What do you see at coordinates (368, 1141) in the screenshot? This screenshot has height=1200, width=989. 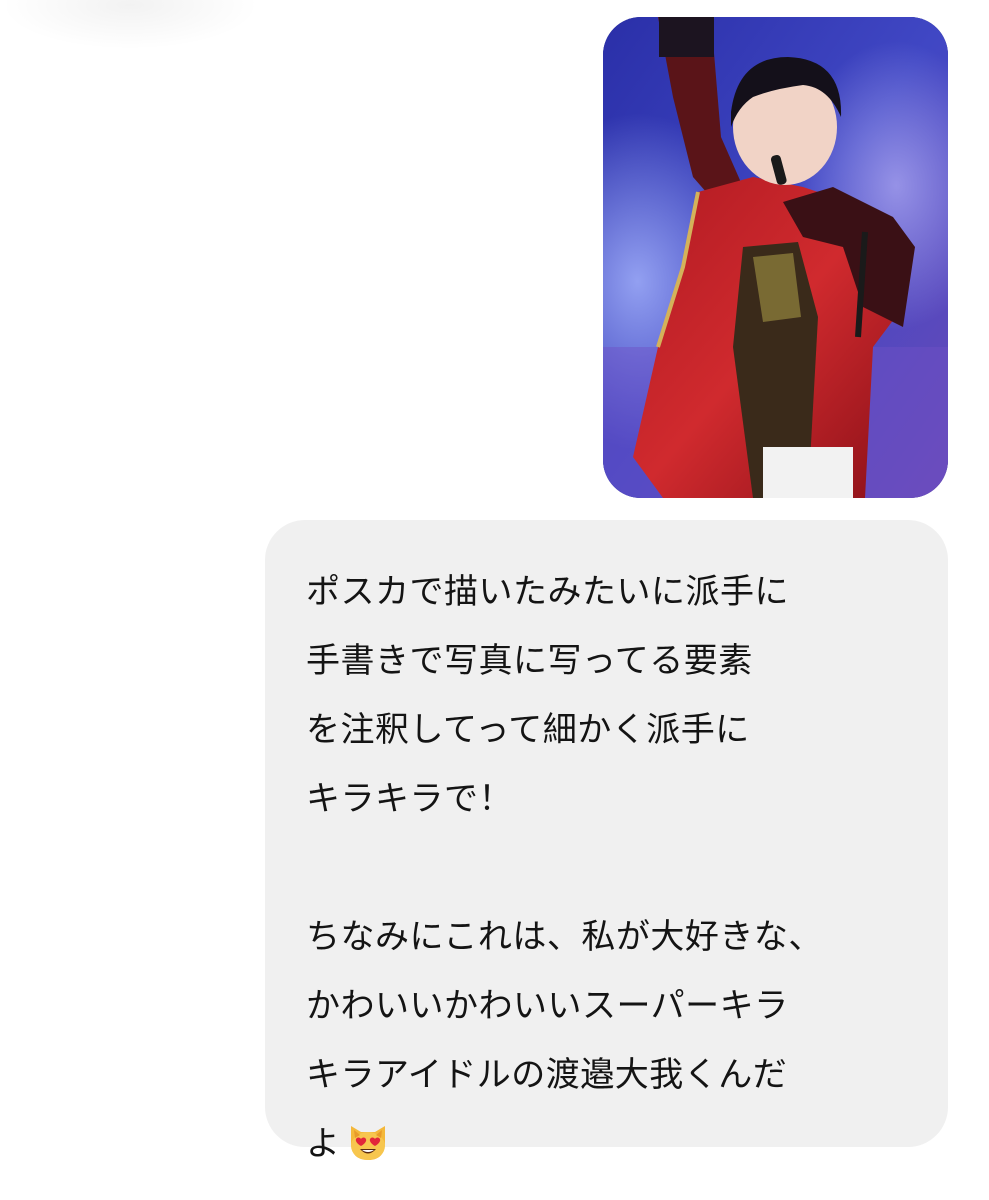 I see `heart-eyes-cat-emoji-icon` at bounding box center [368, 1141].